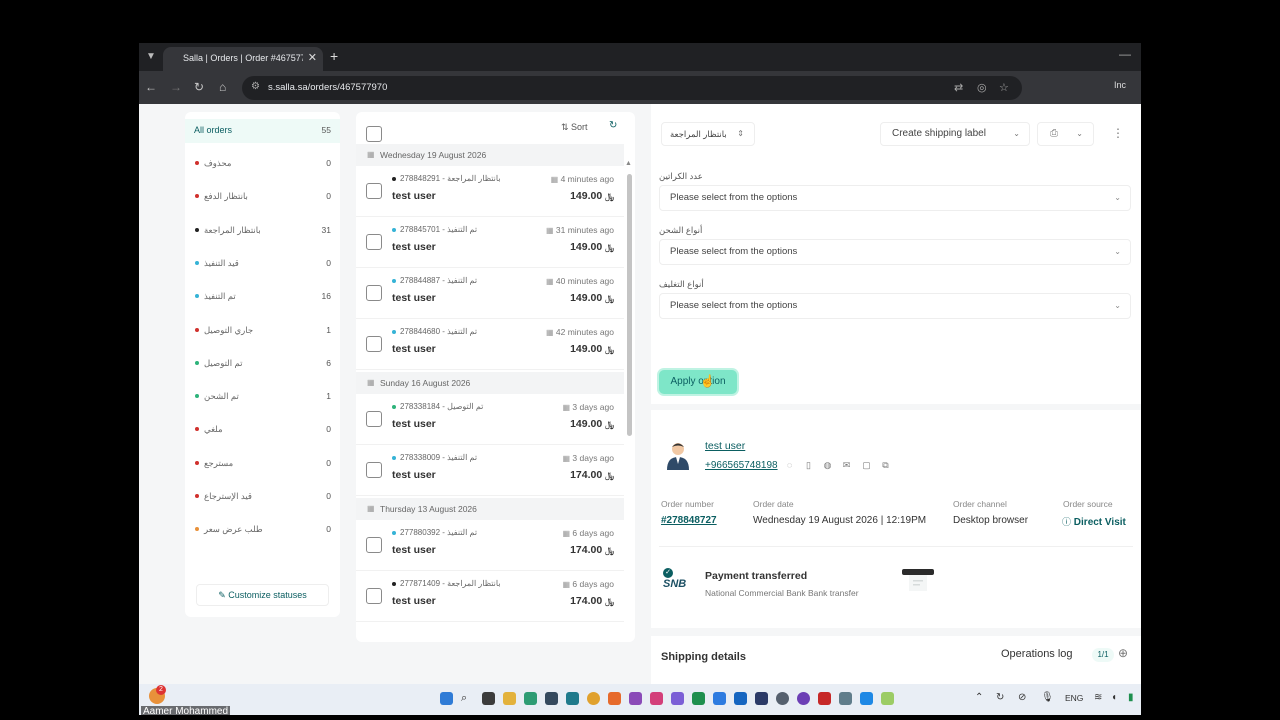 This screenshot has width=1280, height=720. I want to click on scrollbar-thumb, so click(629, 305).